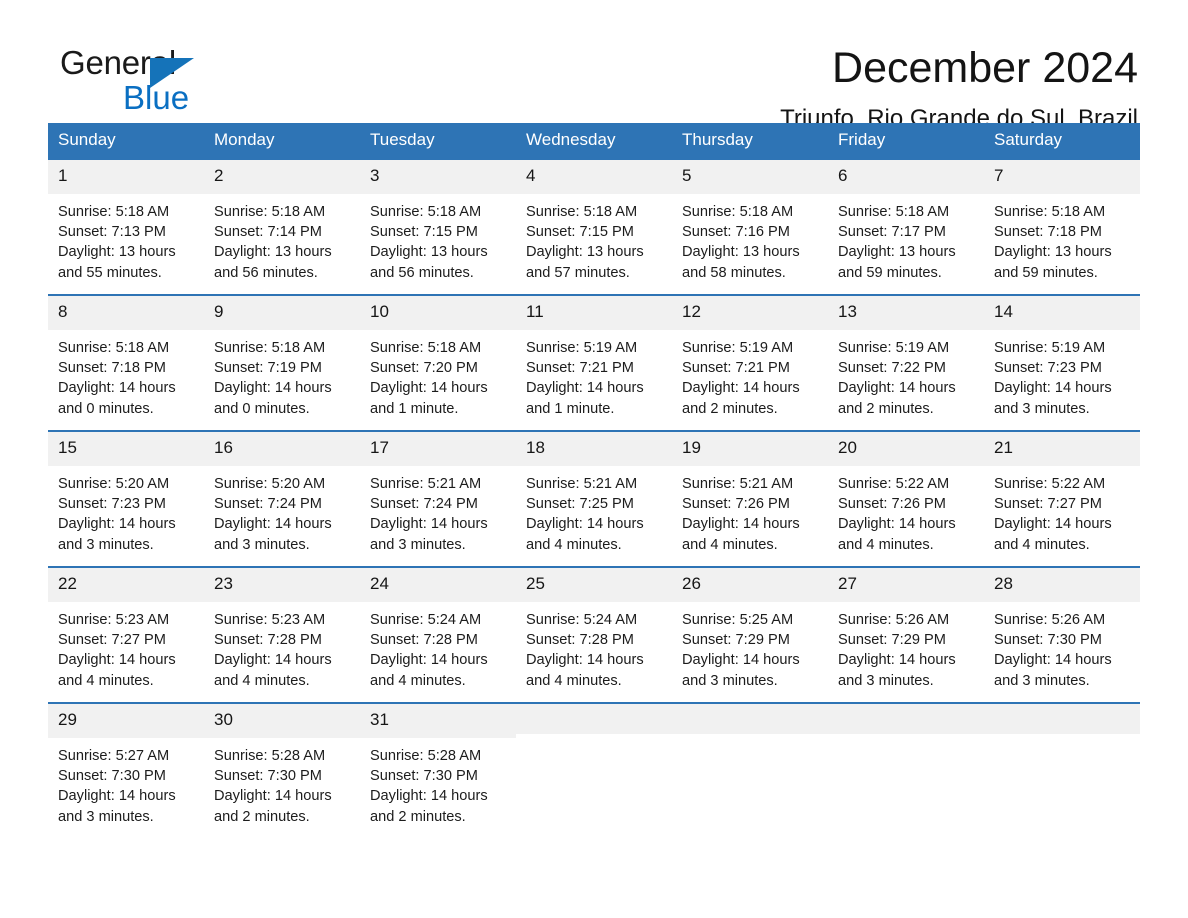  Describe the element at coordinates (268, 232) in the screenshot. I see `sunset-text: Sunset: 7:14 PM` at that location.